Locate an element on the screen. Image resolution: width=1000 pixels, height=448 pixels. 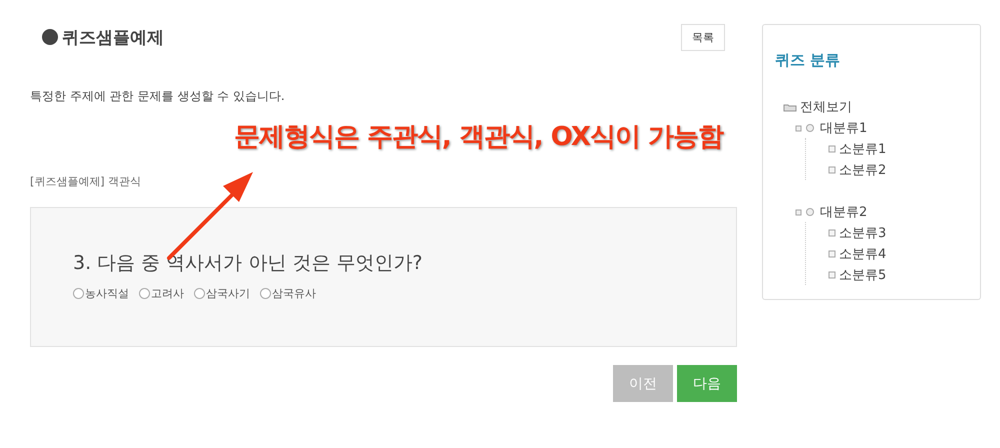
option-label: 고려사 is located at coordinates (167, 293).